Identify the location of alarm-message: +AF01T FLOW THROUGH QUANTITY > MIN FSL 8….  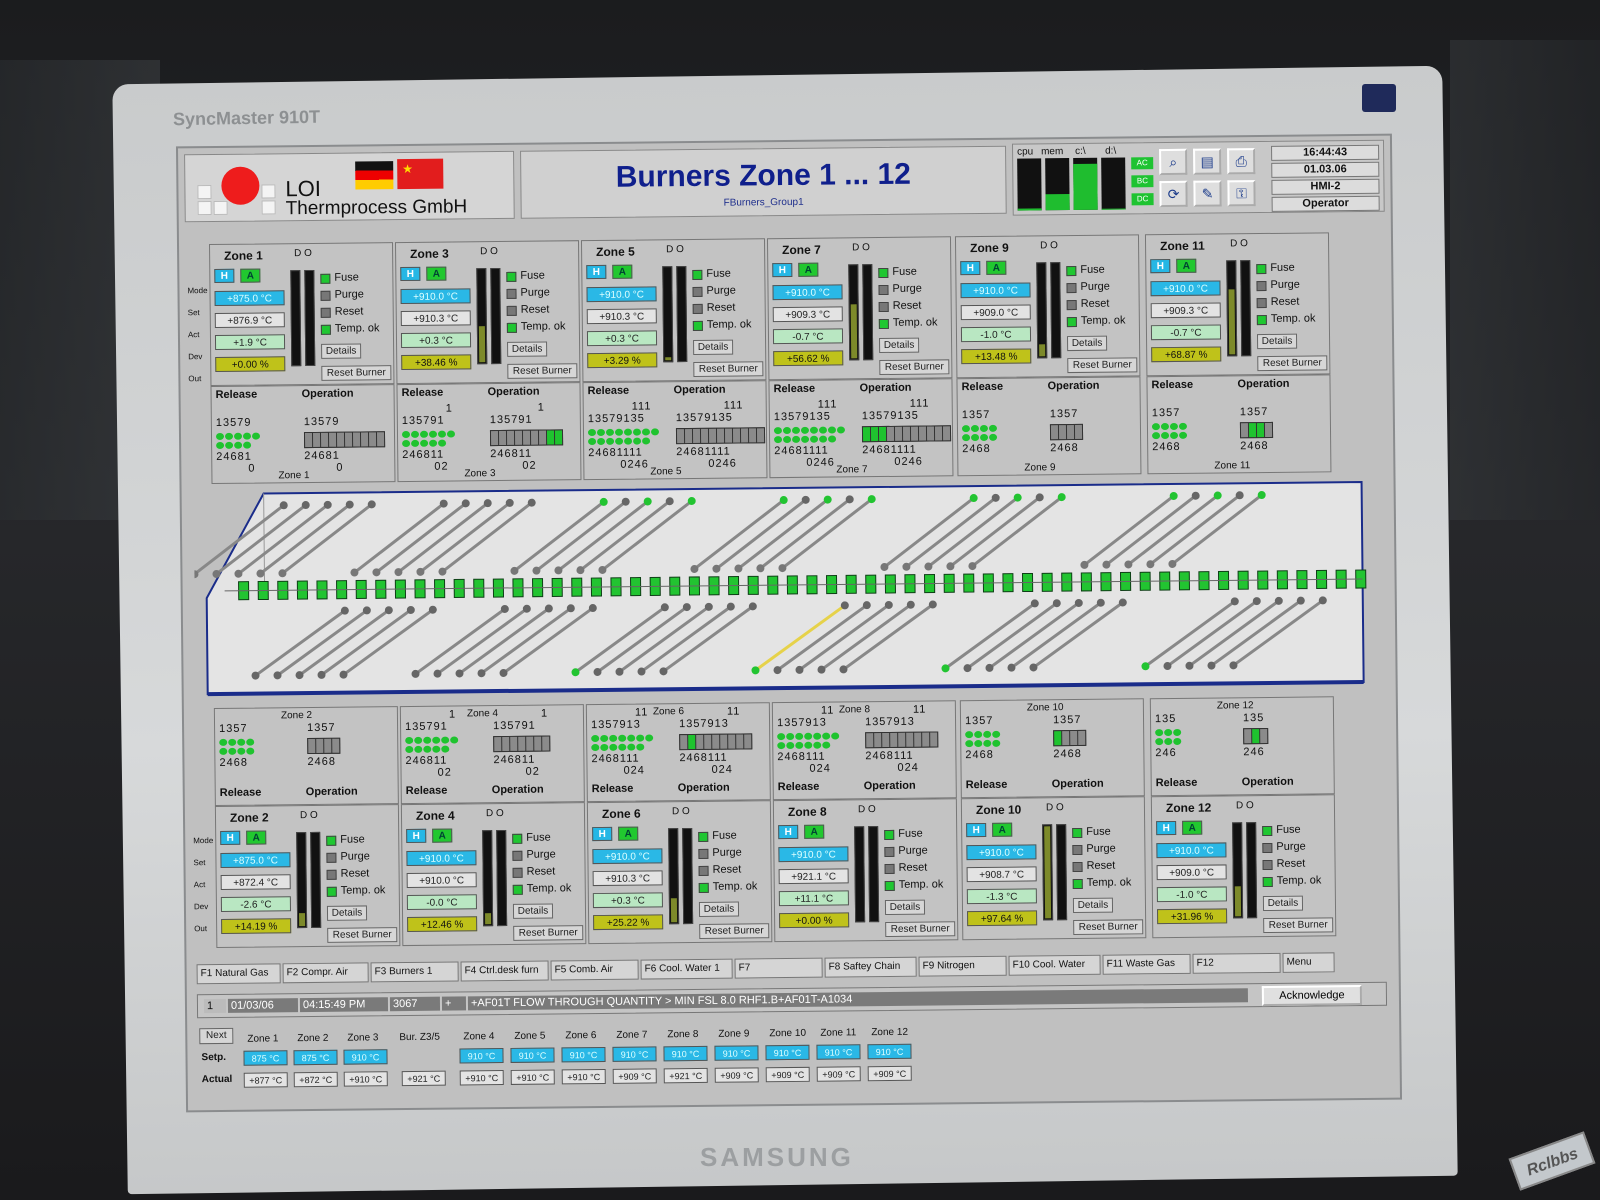
(857, 999).